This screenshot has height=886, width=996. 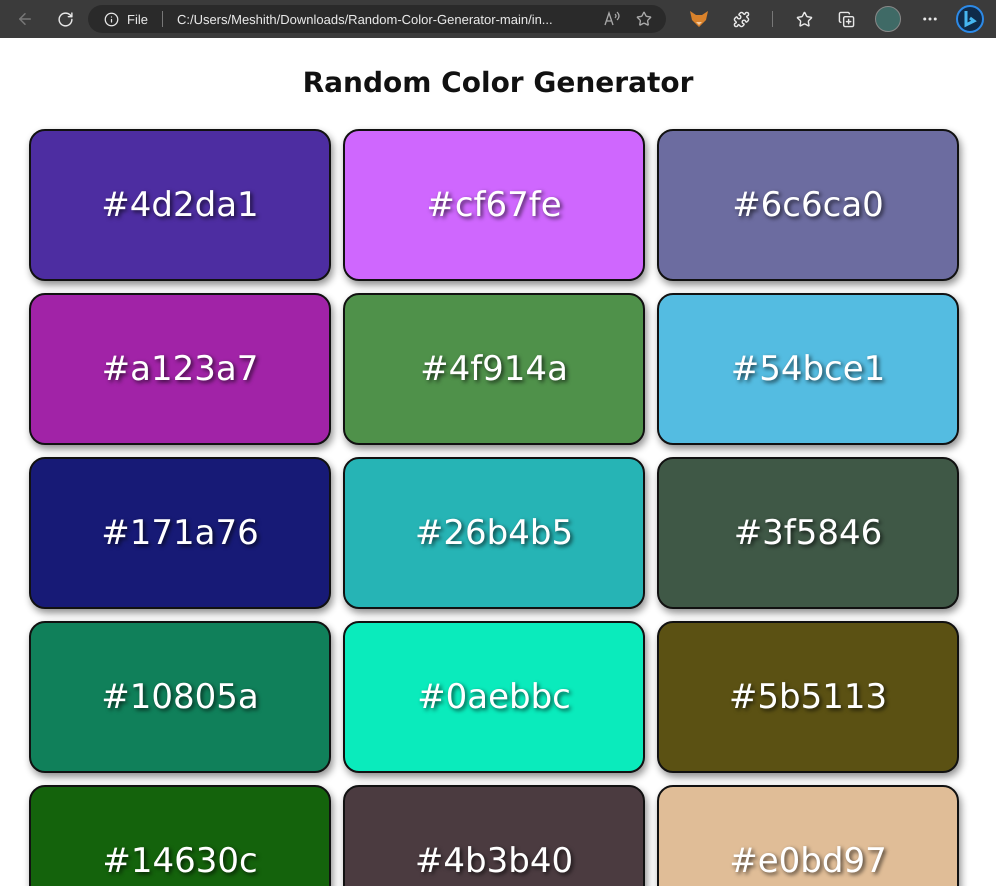 What do you see at coordinates (137, 19) in the screenshot?
I see `scheme-label: File` at bounding box center [137, 19].